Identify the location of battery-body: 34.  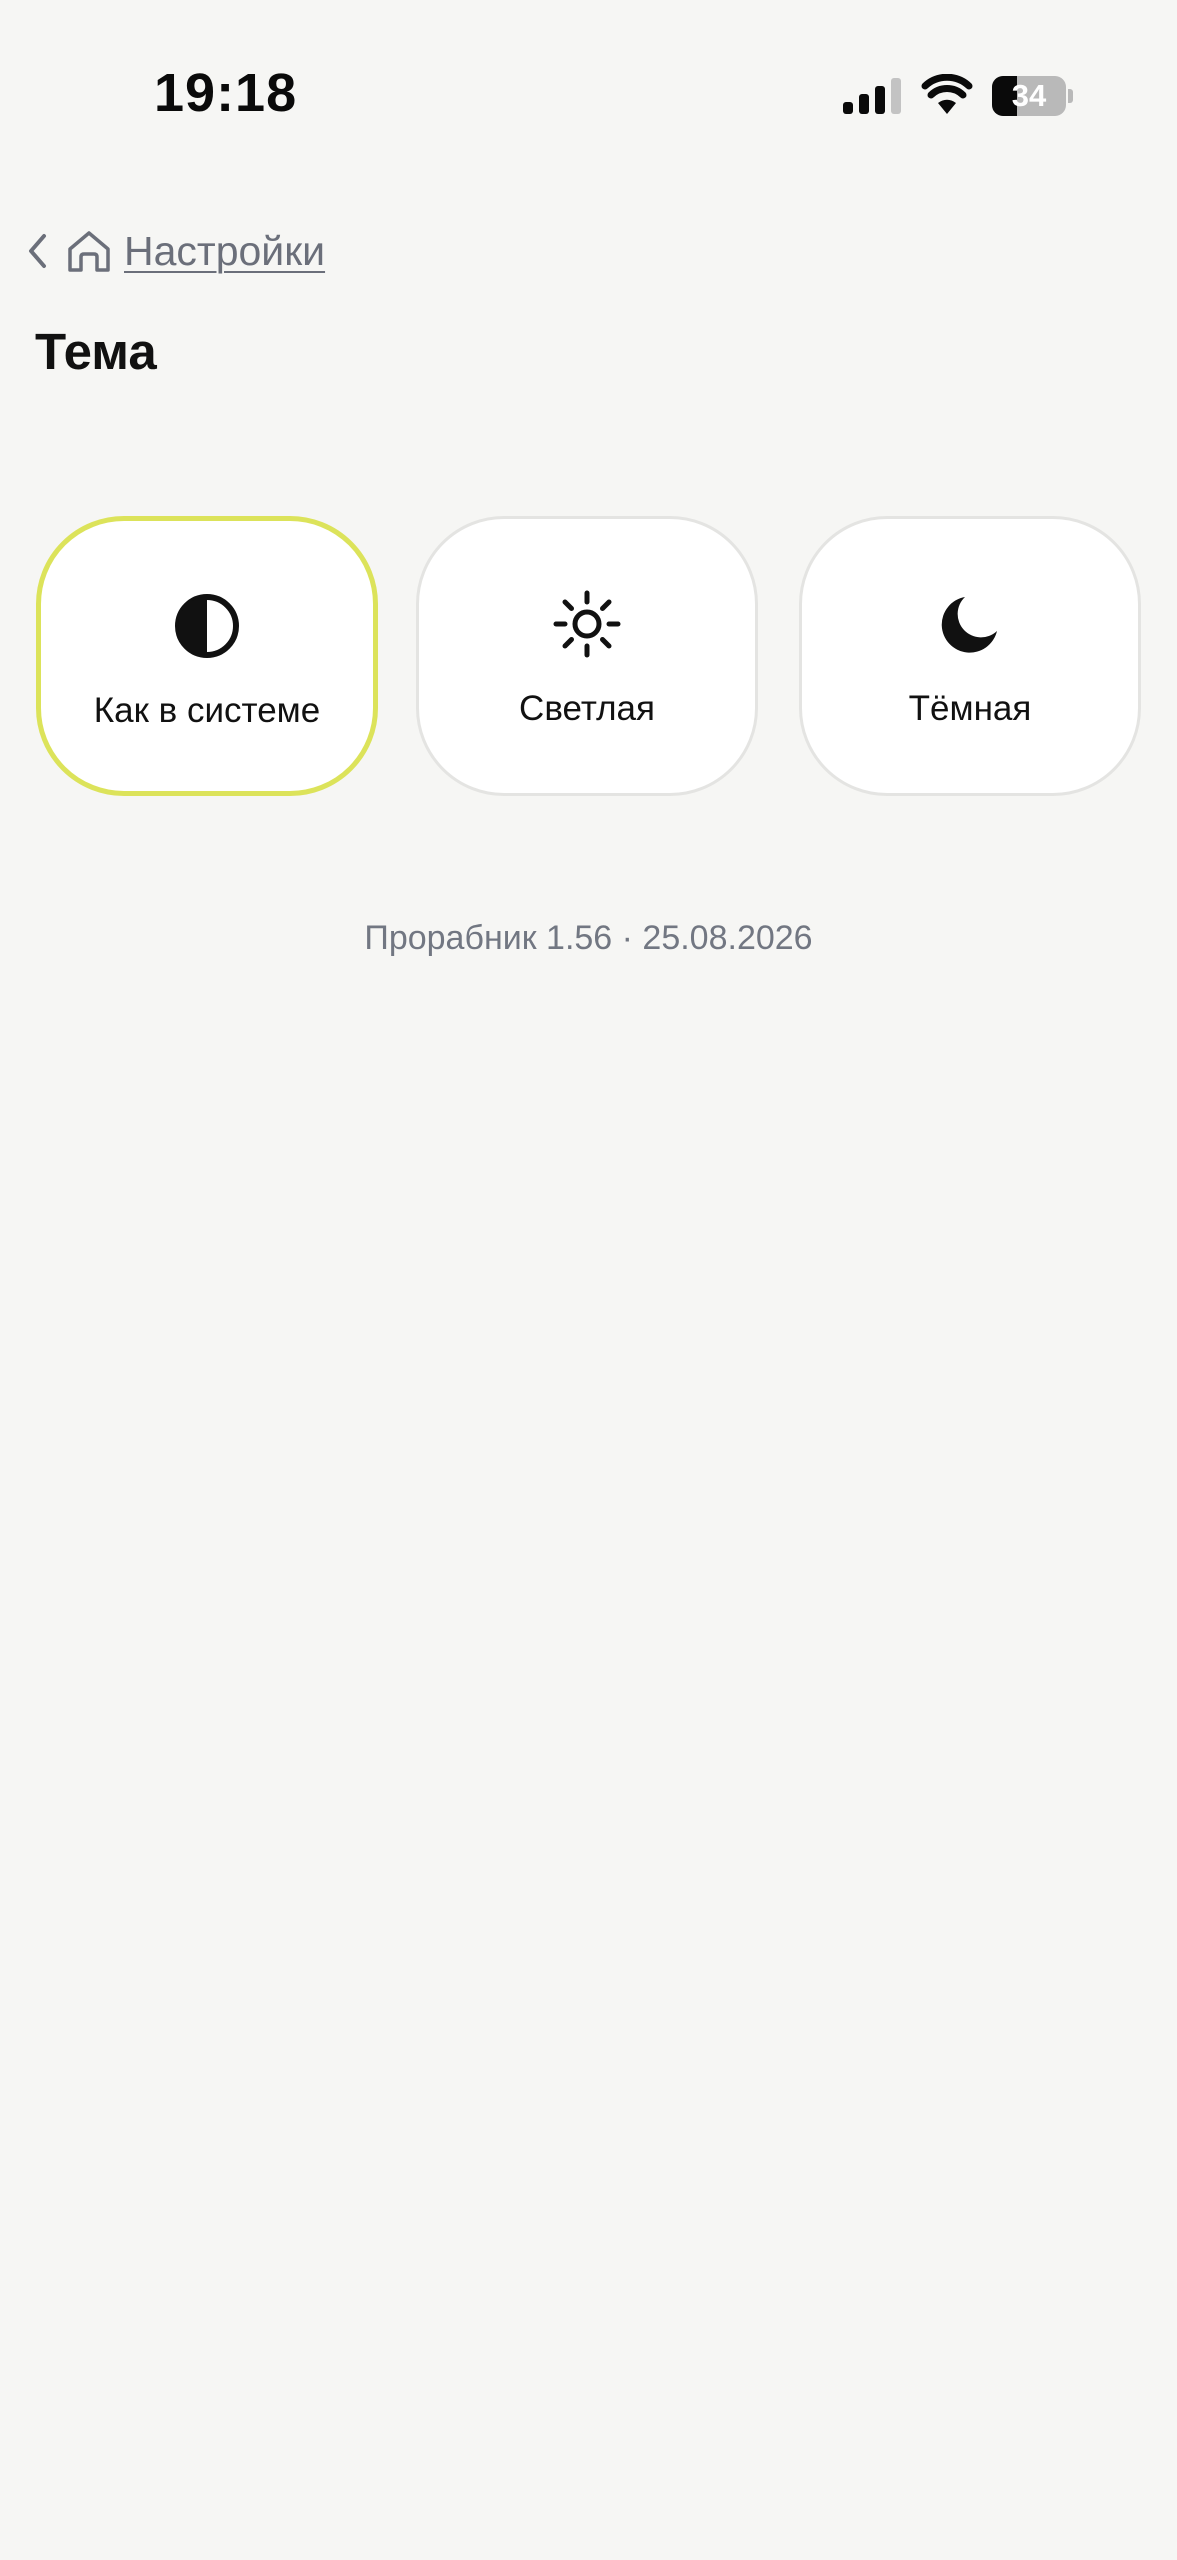
(1029, 96).